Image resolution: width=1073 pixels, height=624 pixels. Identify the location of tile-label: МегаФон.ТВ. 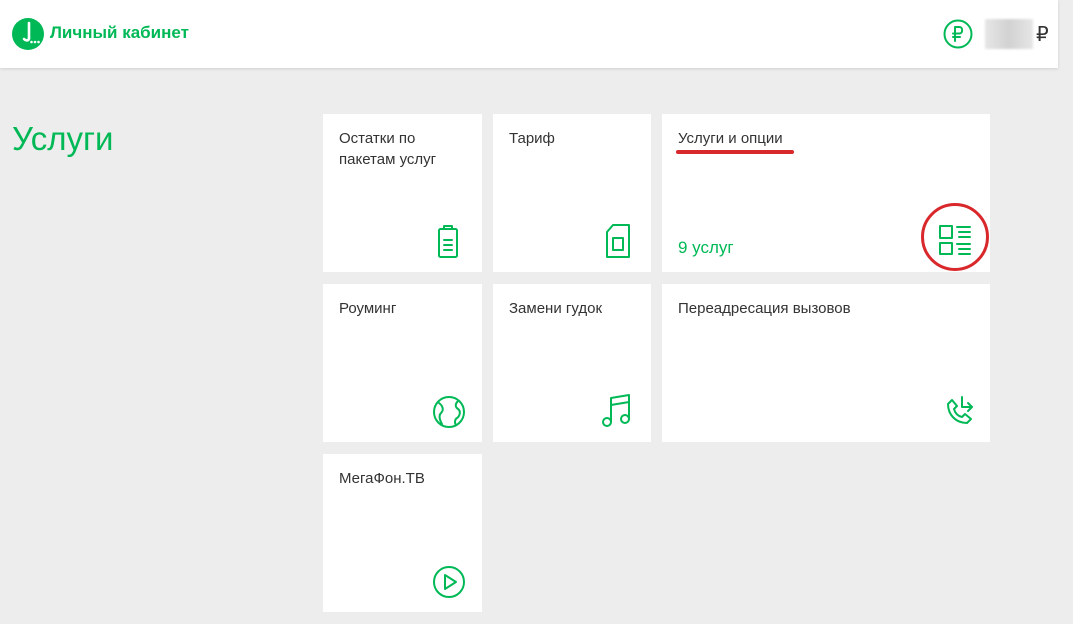
(382, 478).